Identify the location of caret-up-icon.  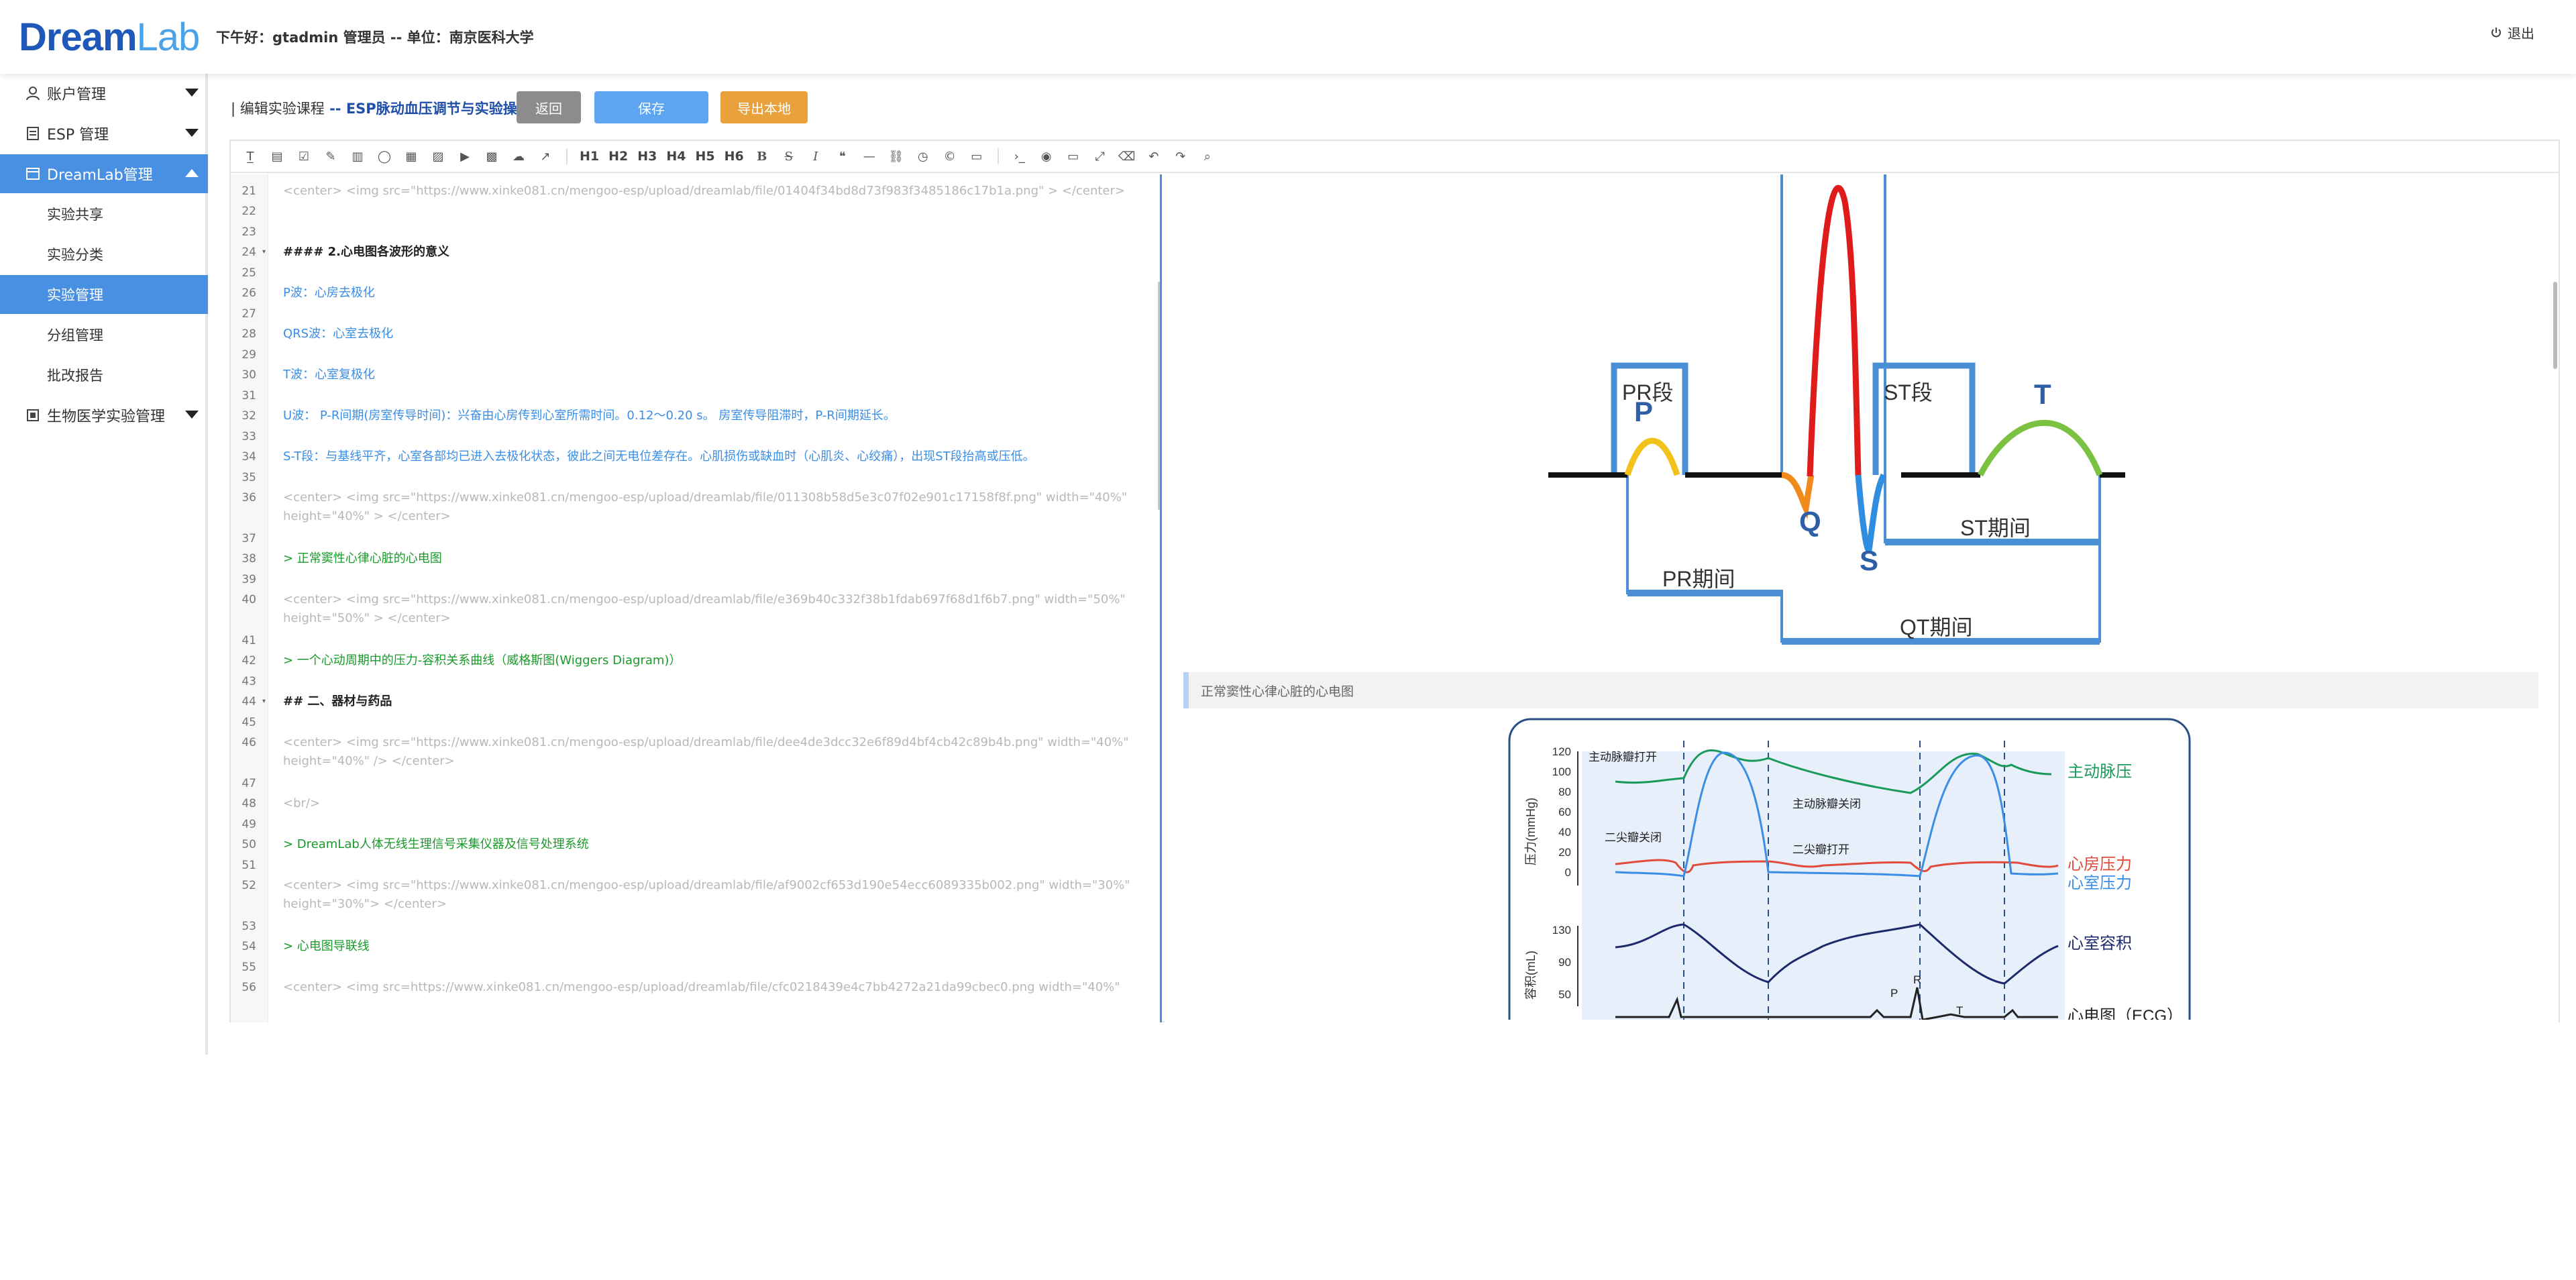
(192, 173).